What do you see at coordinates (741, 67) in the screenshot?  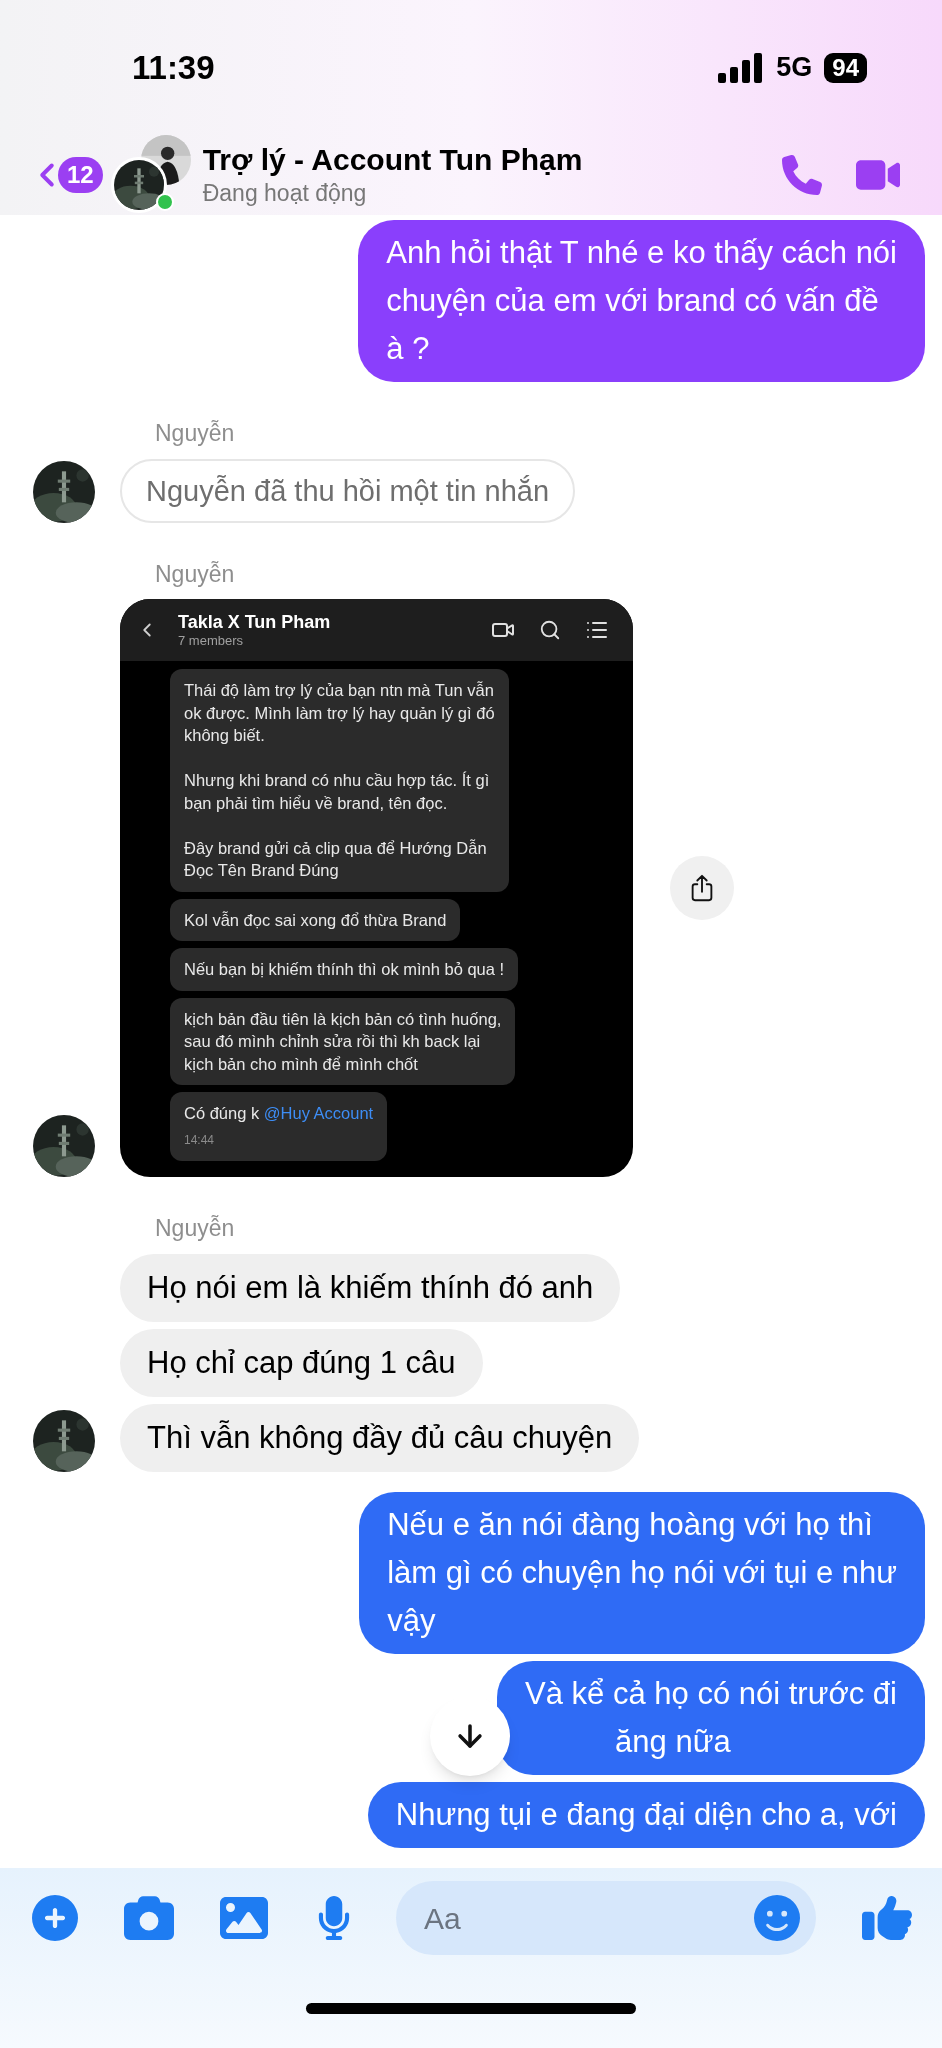 I see `signal-icon` at bounding box center [741, 67].